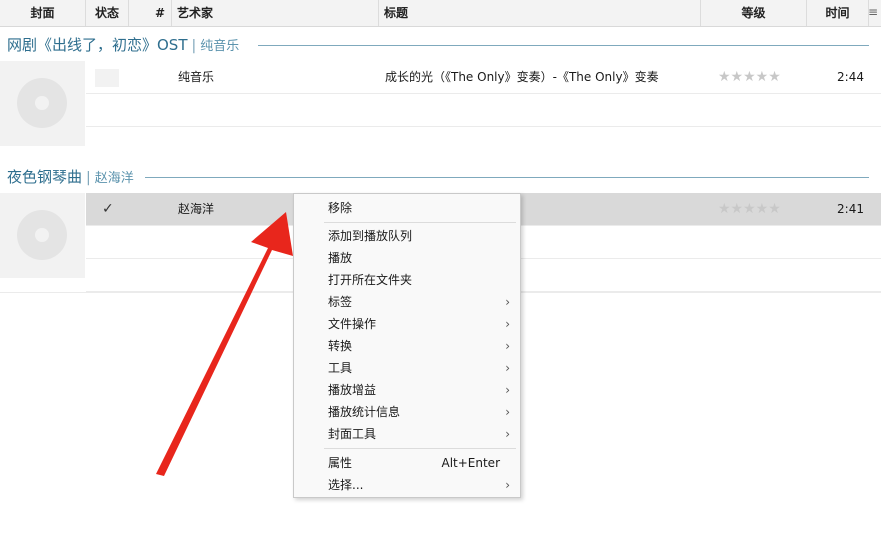  What do you see at coordinates (352, 434) in the screenshot?
I see `menu-item-label: 封面工具` at bounding box center [352, 434].